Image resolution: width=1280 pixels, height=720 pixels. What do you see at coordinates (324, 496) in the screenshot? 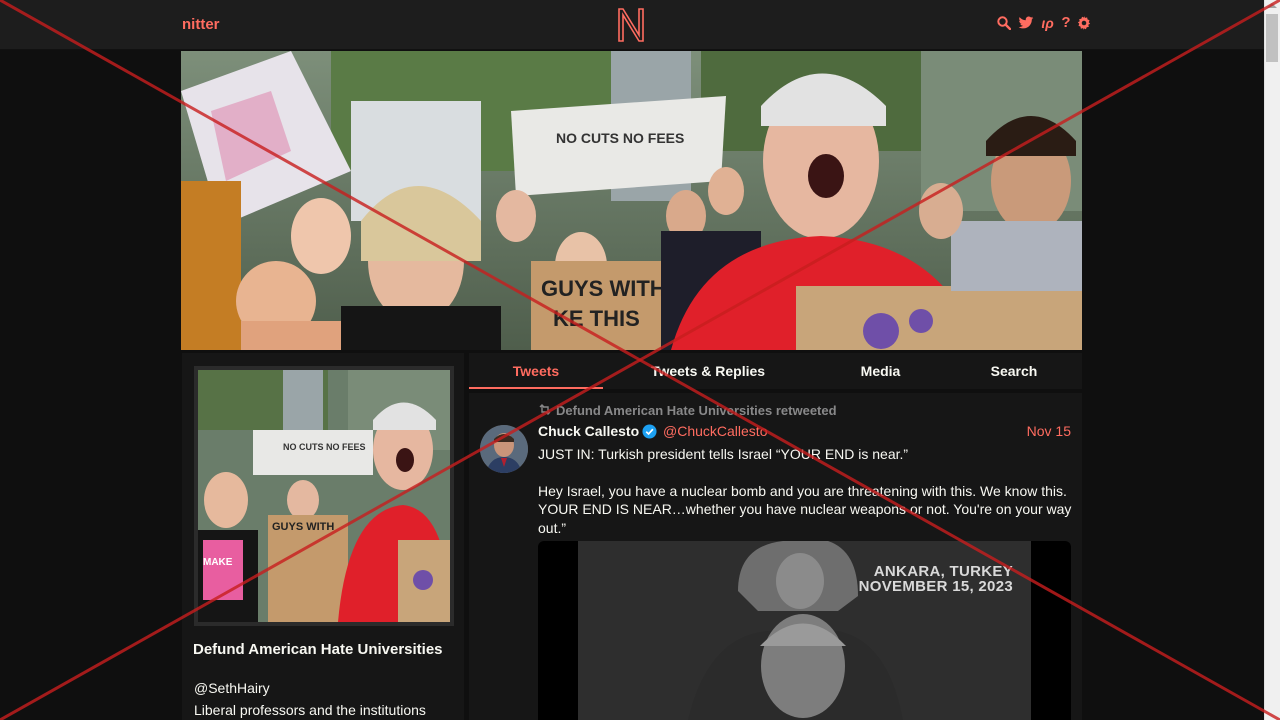
I see `profile-avatar: NO CUTS NO FEES MAKE GUYS WITH` at bounding box center [324, 496].